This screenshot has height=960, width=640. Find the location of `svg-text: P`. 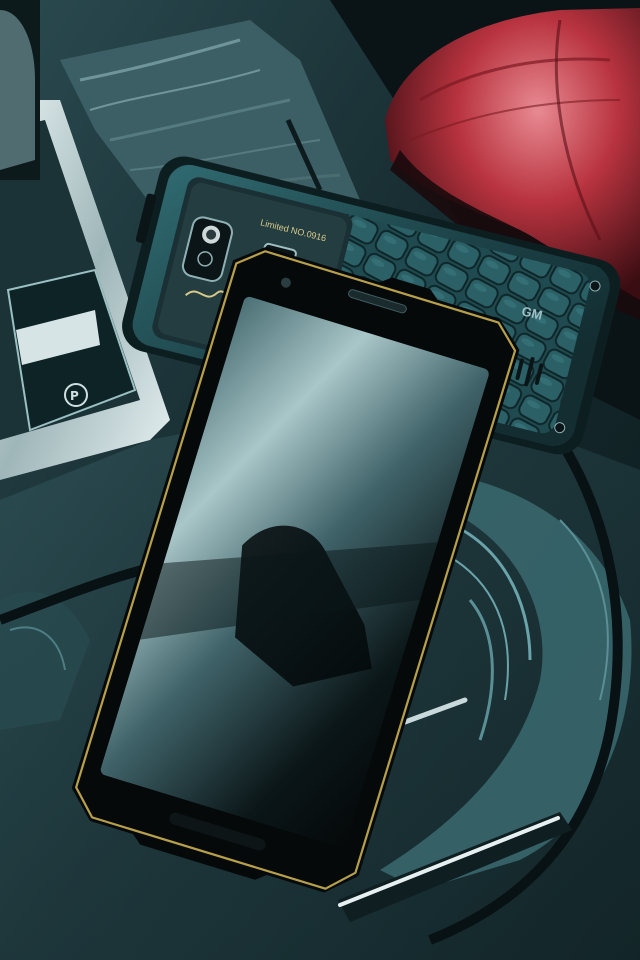

svg-text: P is located at coordinates (74, 396).